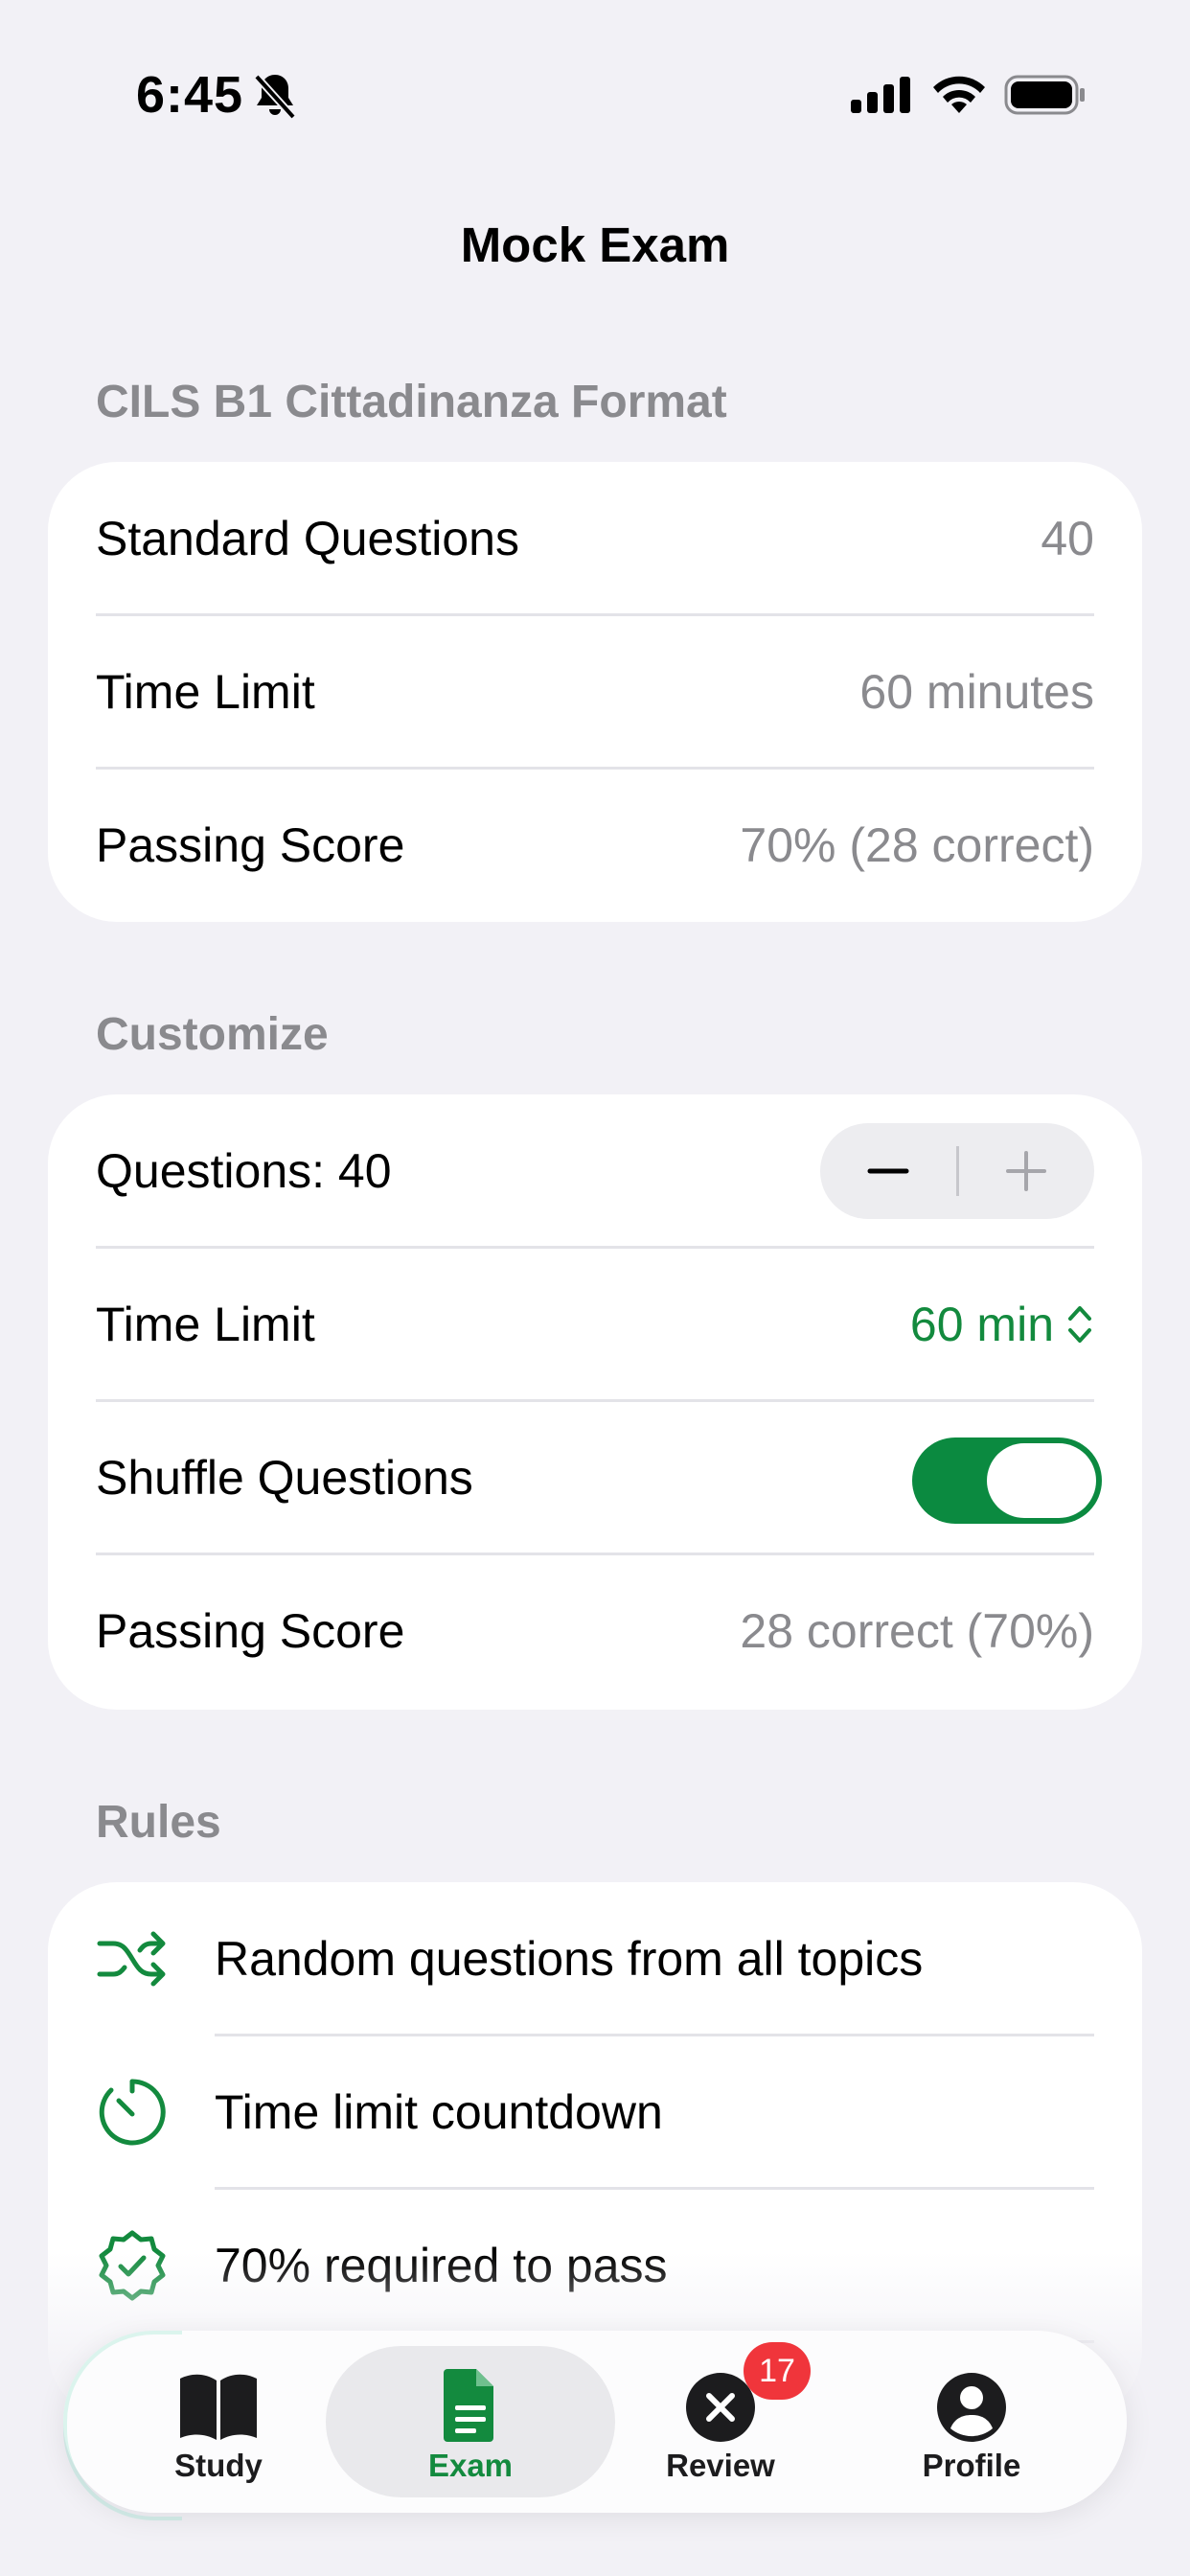 The width and height of the screenshot is (1190, 2576). I want to click on standard-questions-row: Standard Questions 40, so click(595, 538).